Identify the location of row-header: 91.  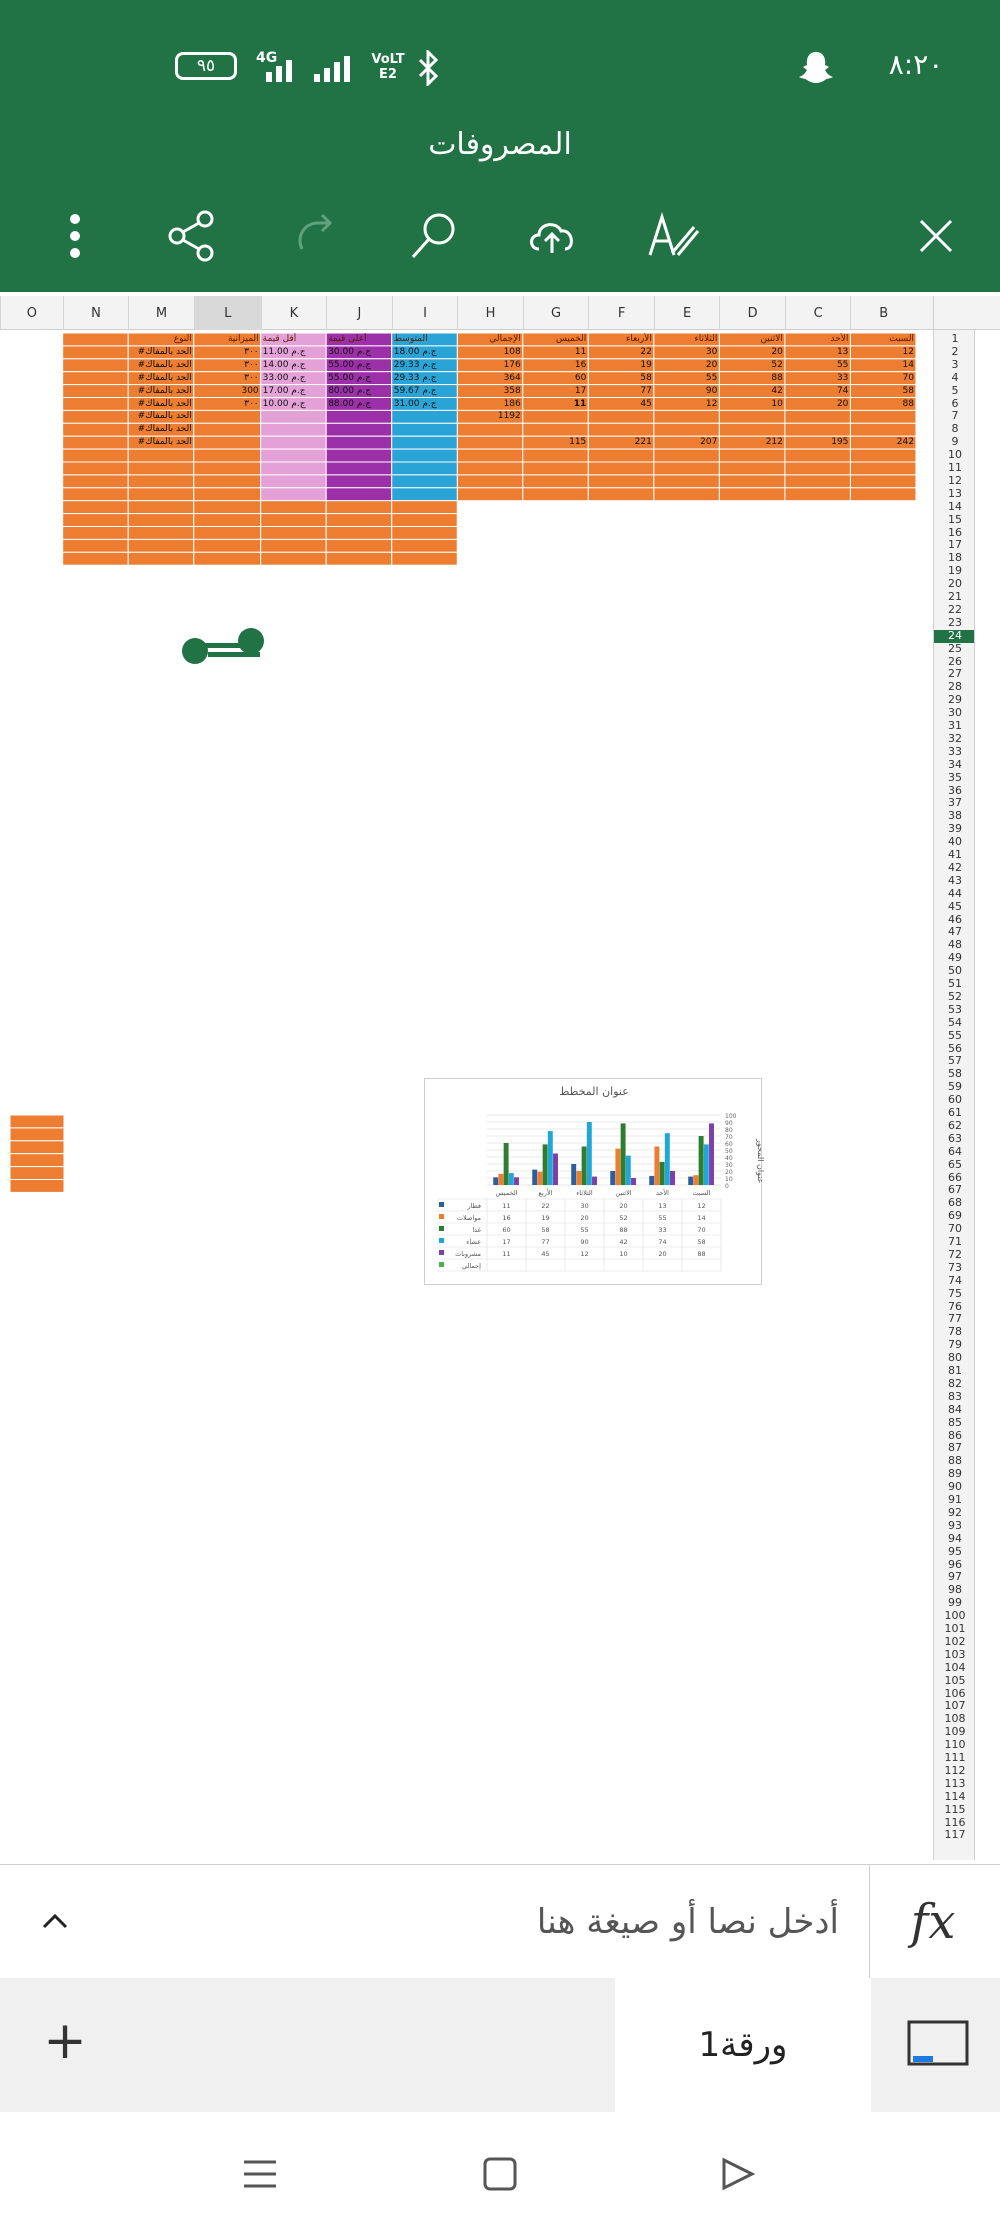
(954, 1500).